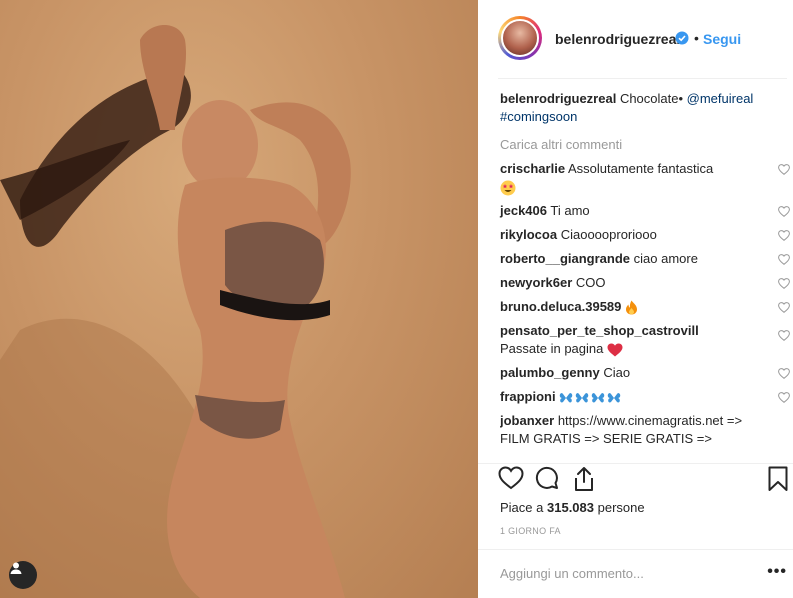  What do you see at coordinates (637, 145) in the screenshot?
I see `load-more-comments: Carica altri commenti` at bounding box center [637, 145].